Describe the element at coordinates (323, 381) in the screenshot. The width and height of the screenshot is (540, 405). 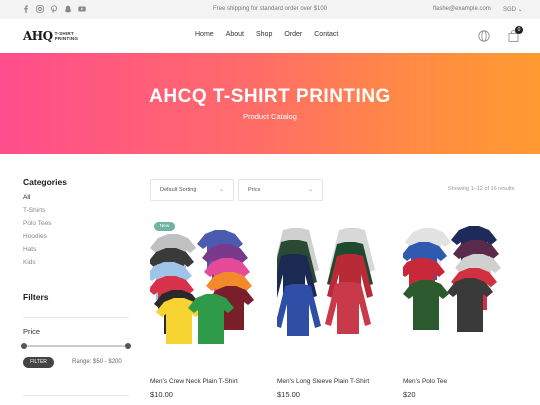
I see `product-name: Men's Long Sleeve Plain T-Shirt` at that location.